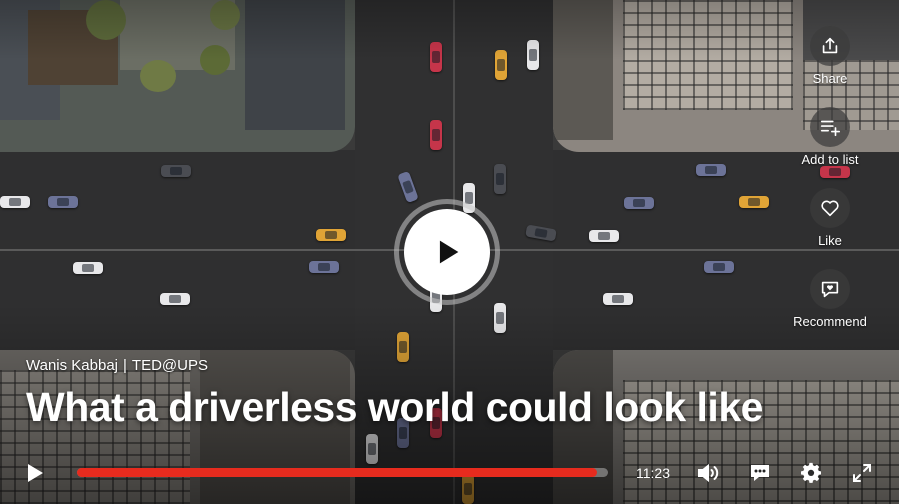 This screenshot has width=899, height=504. I want to click on recommend-label: Recommend, so click(830, 321).